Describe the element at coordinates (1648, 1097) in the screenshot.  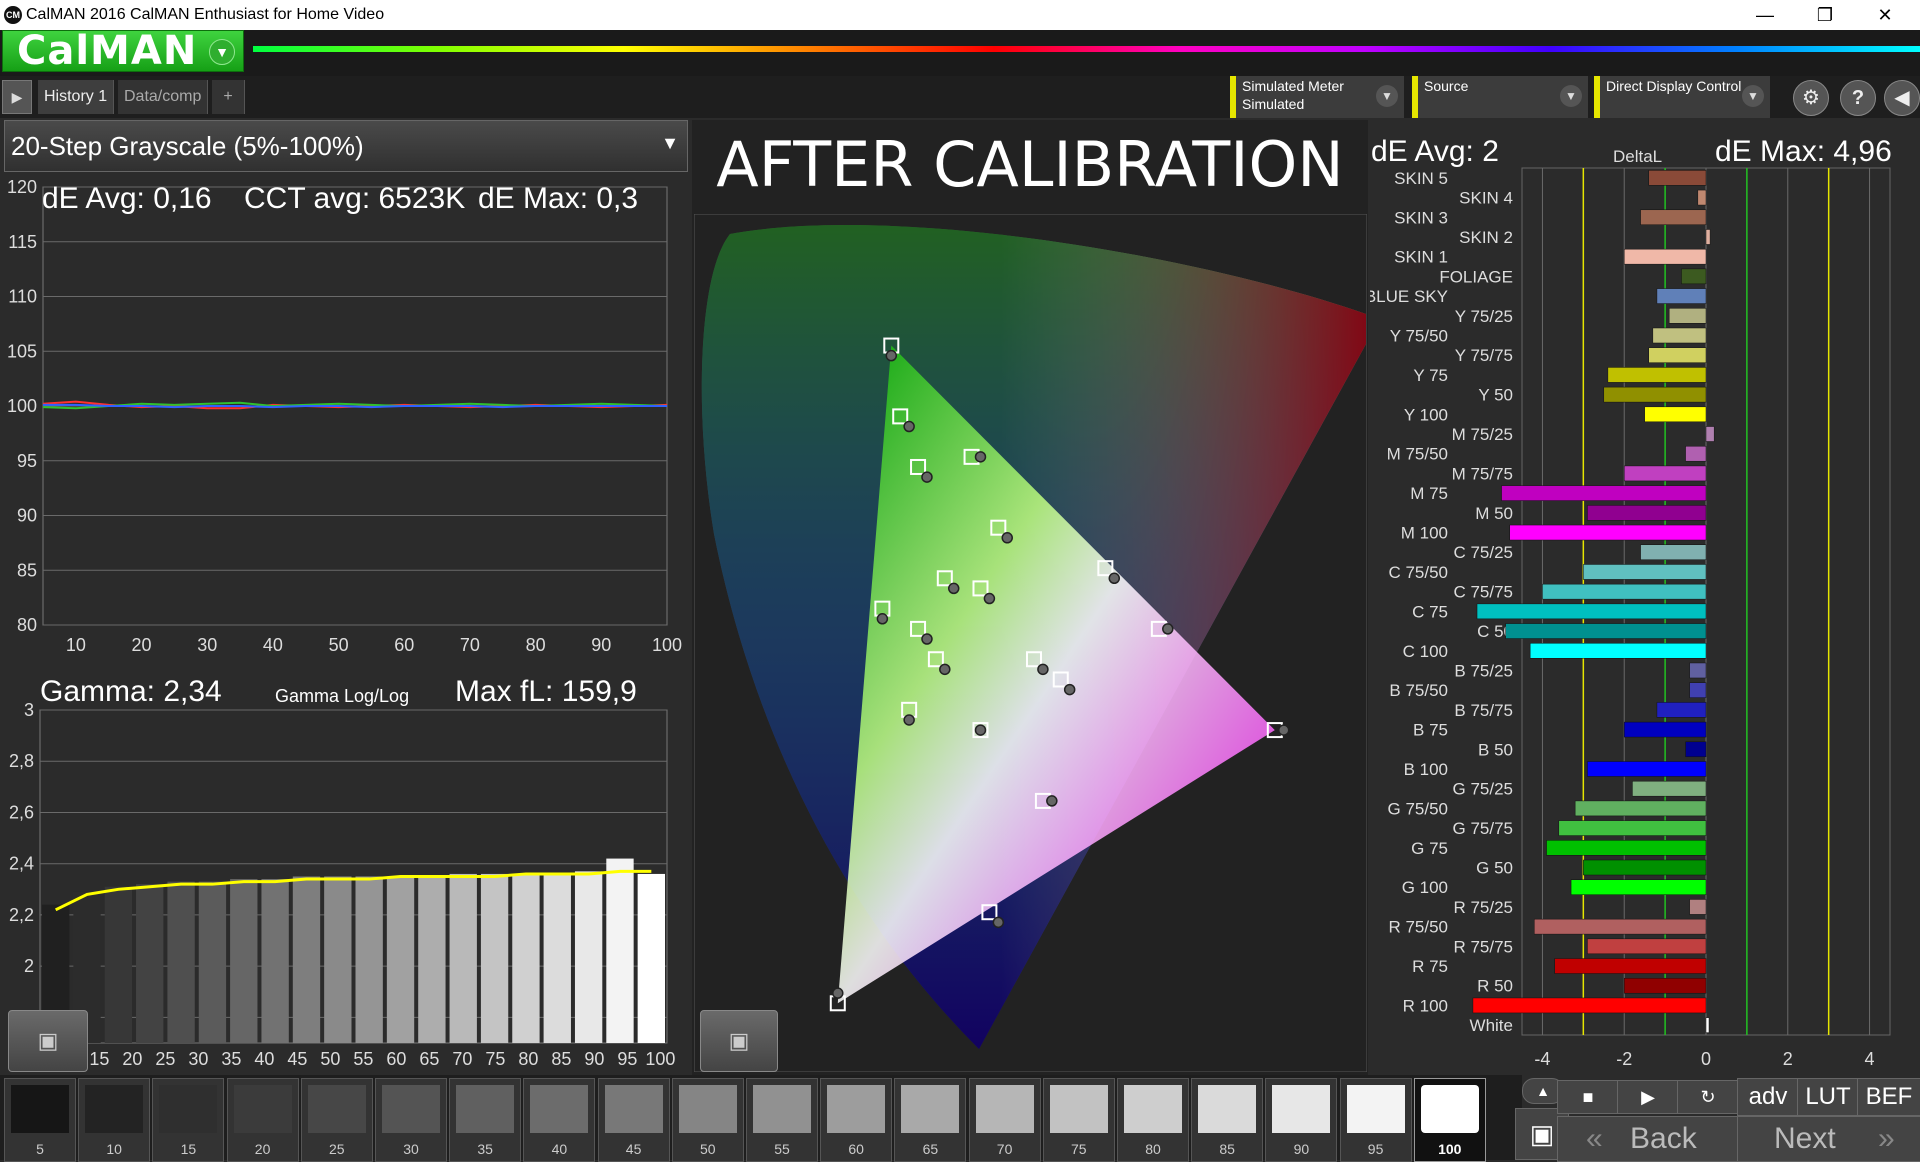
I see `play-icon: ▶` at that location.